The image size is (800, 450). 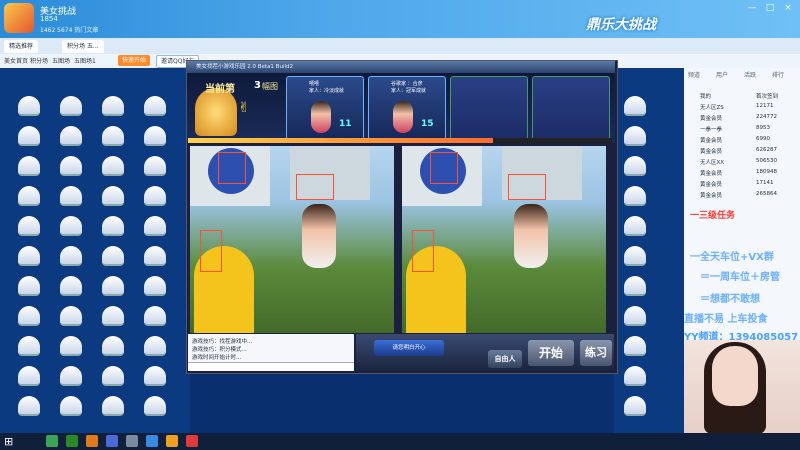 I want to click on user-row-name: 无人区XX, so click(x=712, y=162).